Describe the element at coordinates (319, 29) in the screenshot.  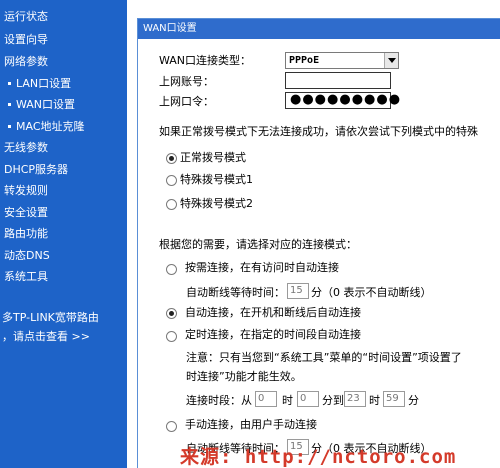
I see `panel-title: WAN口设置` at that location.